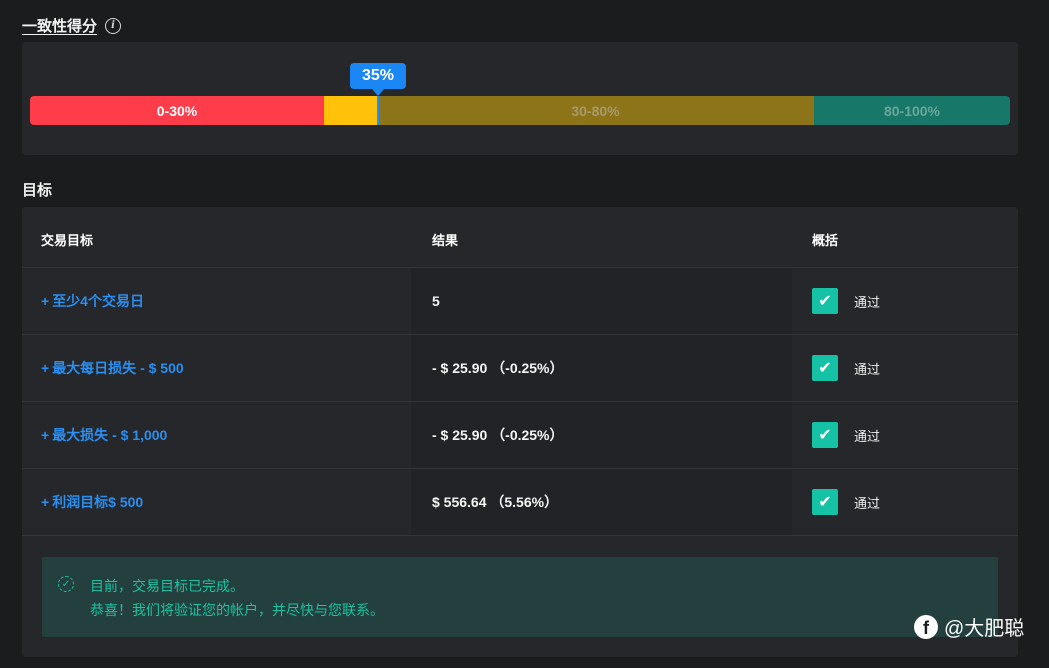  Describe the element at coordinates (237, 610) in the screenshot. I see `notice-line-2: 恭喜！我们将验证您的帐户，并尽快与您联系。` at that location.